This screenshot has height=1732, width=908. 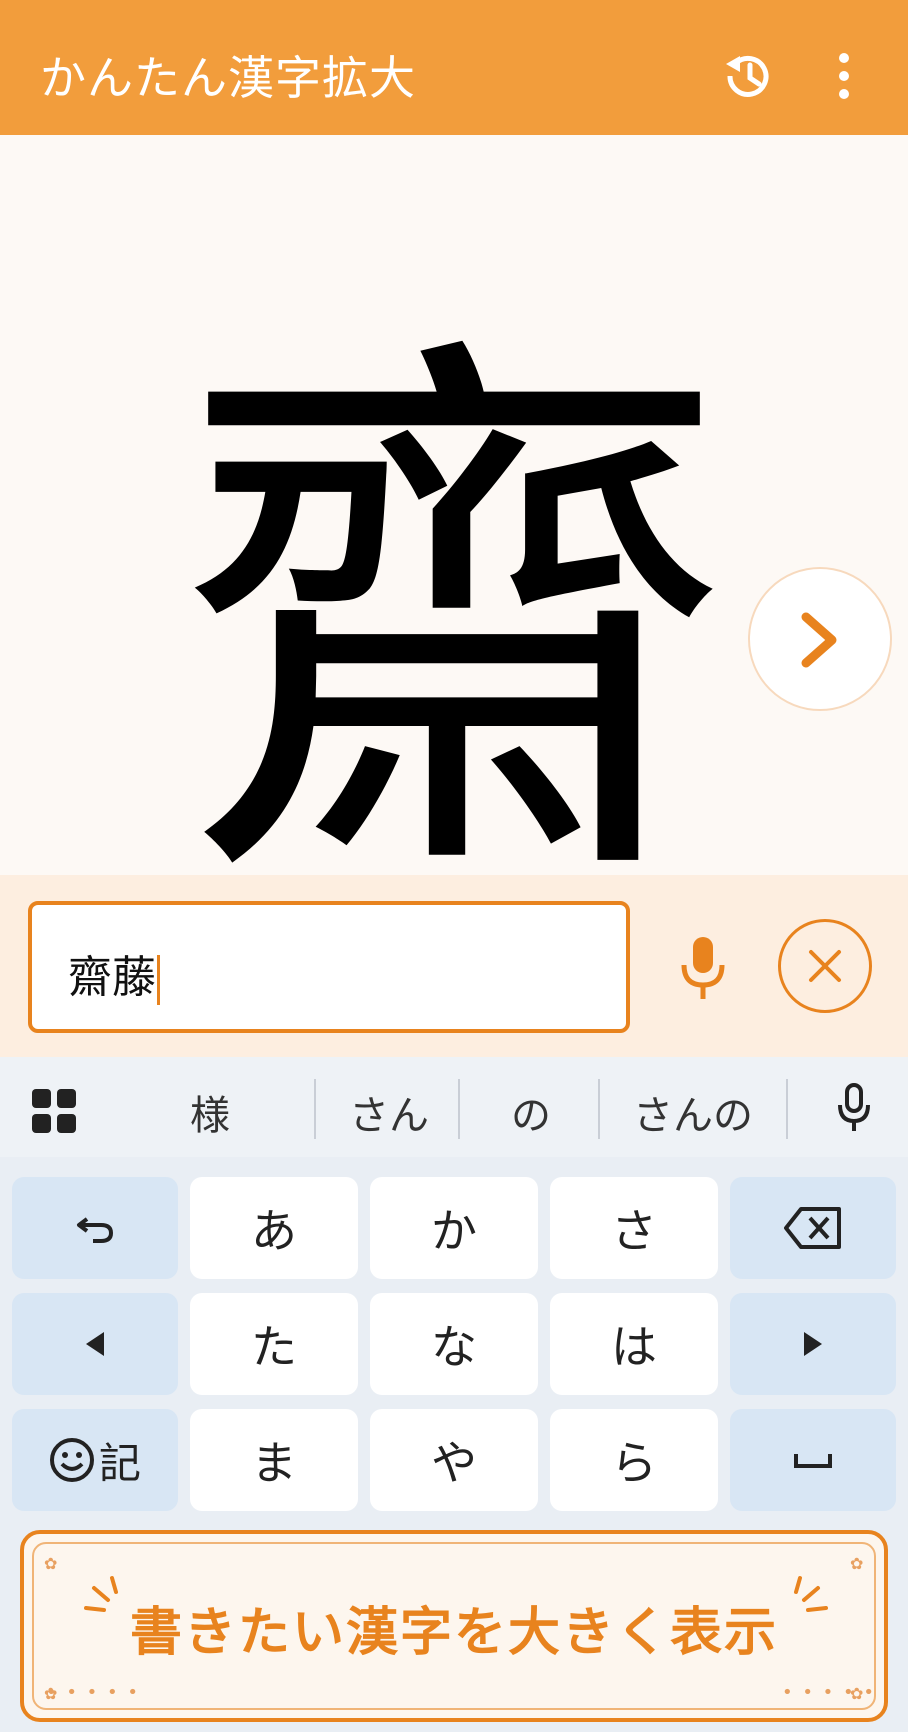 What do you see at coordinates (95, 1460) in the screenshot?
I see `emoji-symbol-key: 記` at bounding box center [95, 1460].